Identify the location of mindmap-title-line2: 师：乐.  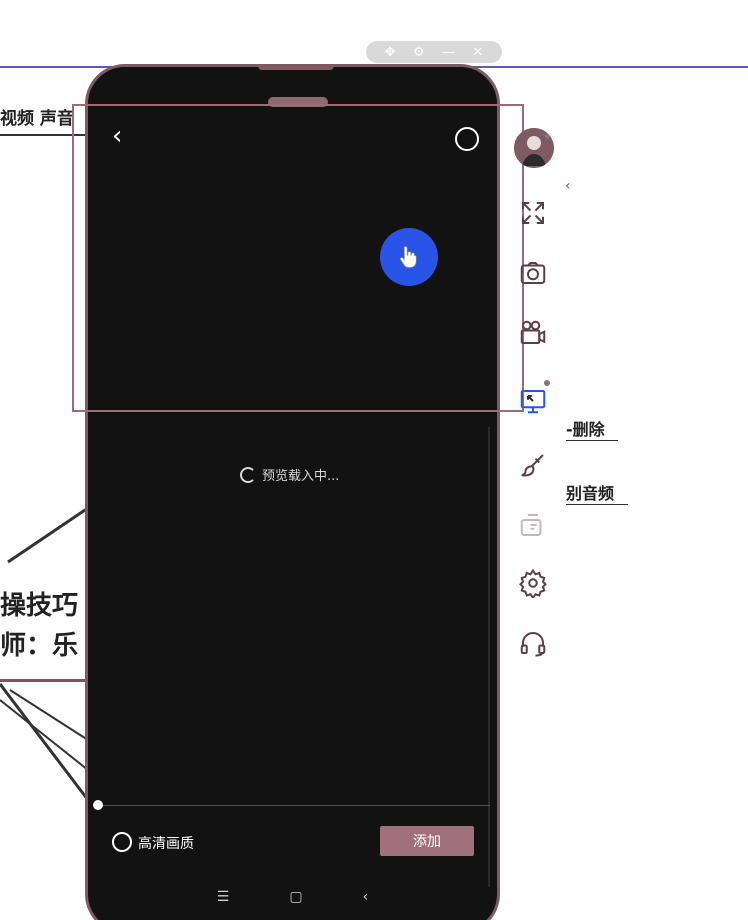
(39, 646).